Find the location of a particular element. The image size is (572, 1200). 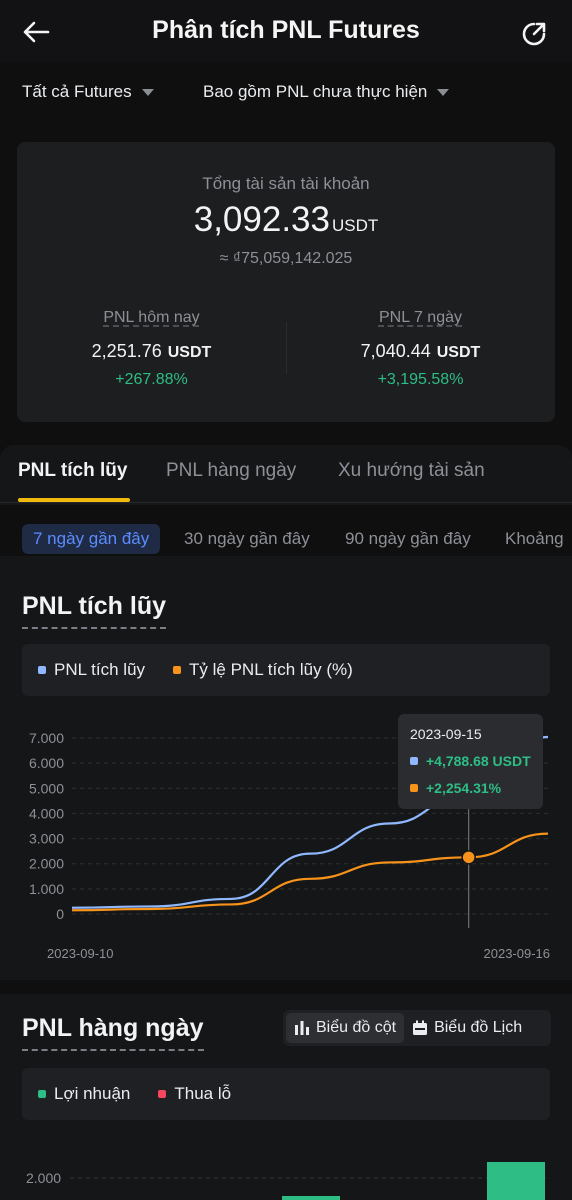

bar-chart-toggle: Biểu đồ cột is located at coordinates (345, 1028).